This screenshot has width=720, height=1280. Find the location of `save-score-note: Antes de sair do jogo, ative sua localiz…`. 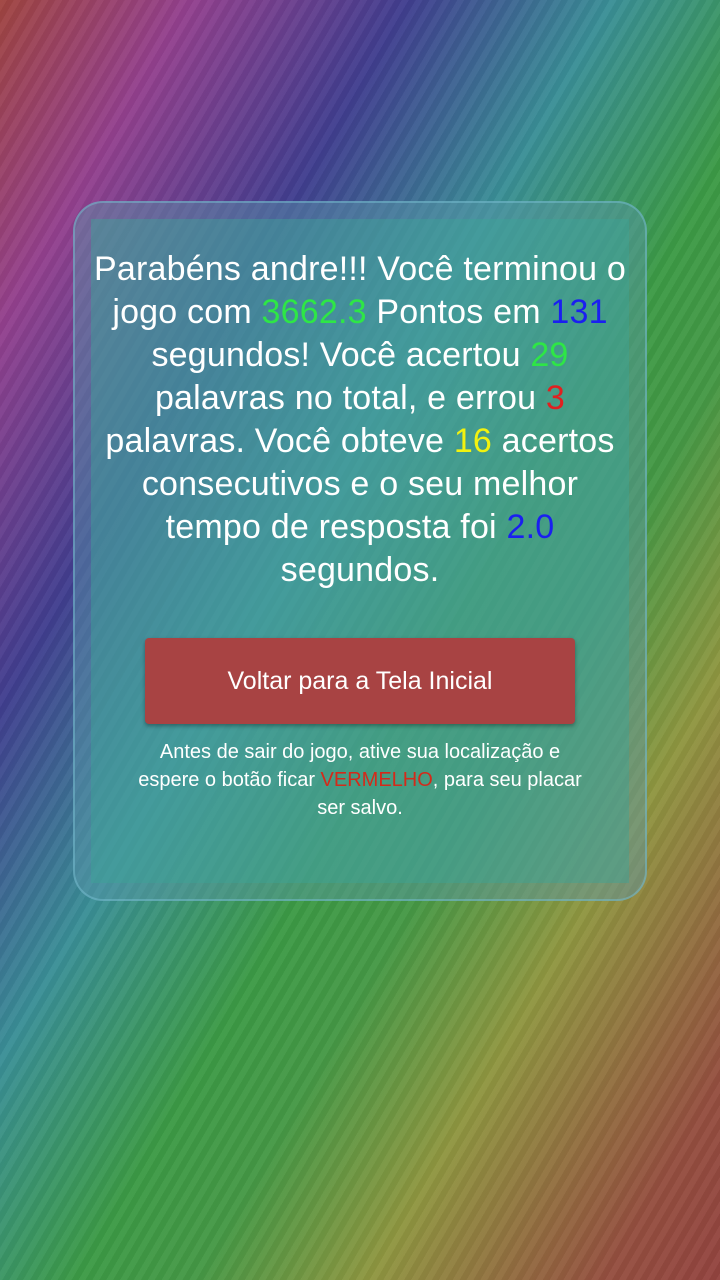

save-score-note: Antes de sair do jogo, ative sua localiz… is located at coordinates (360, 780).